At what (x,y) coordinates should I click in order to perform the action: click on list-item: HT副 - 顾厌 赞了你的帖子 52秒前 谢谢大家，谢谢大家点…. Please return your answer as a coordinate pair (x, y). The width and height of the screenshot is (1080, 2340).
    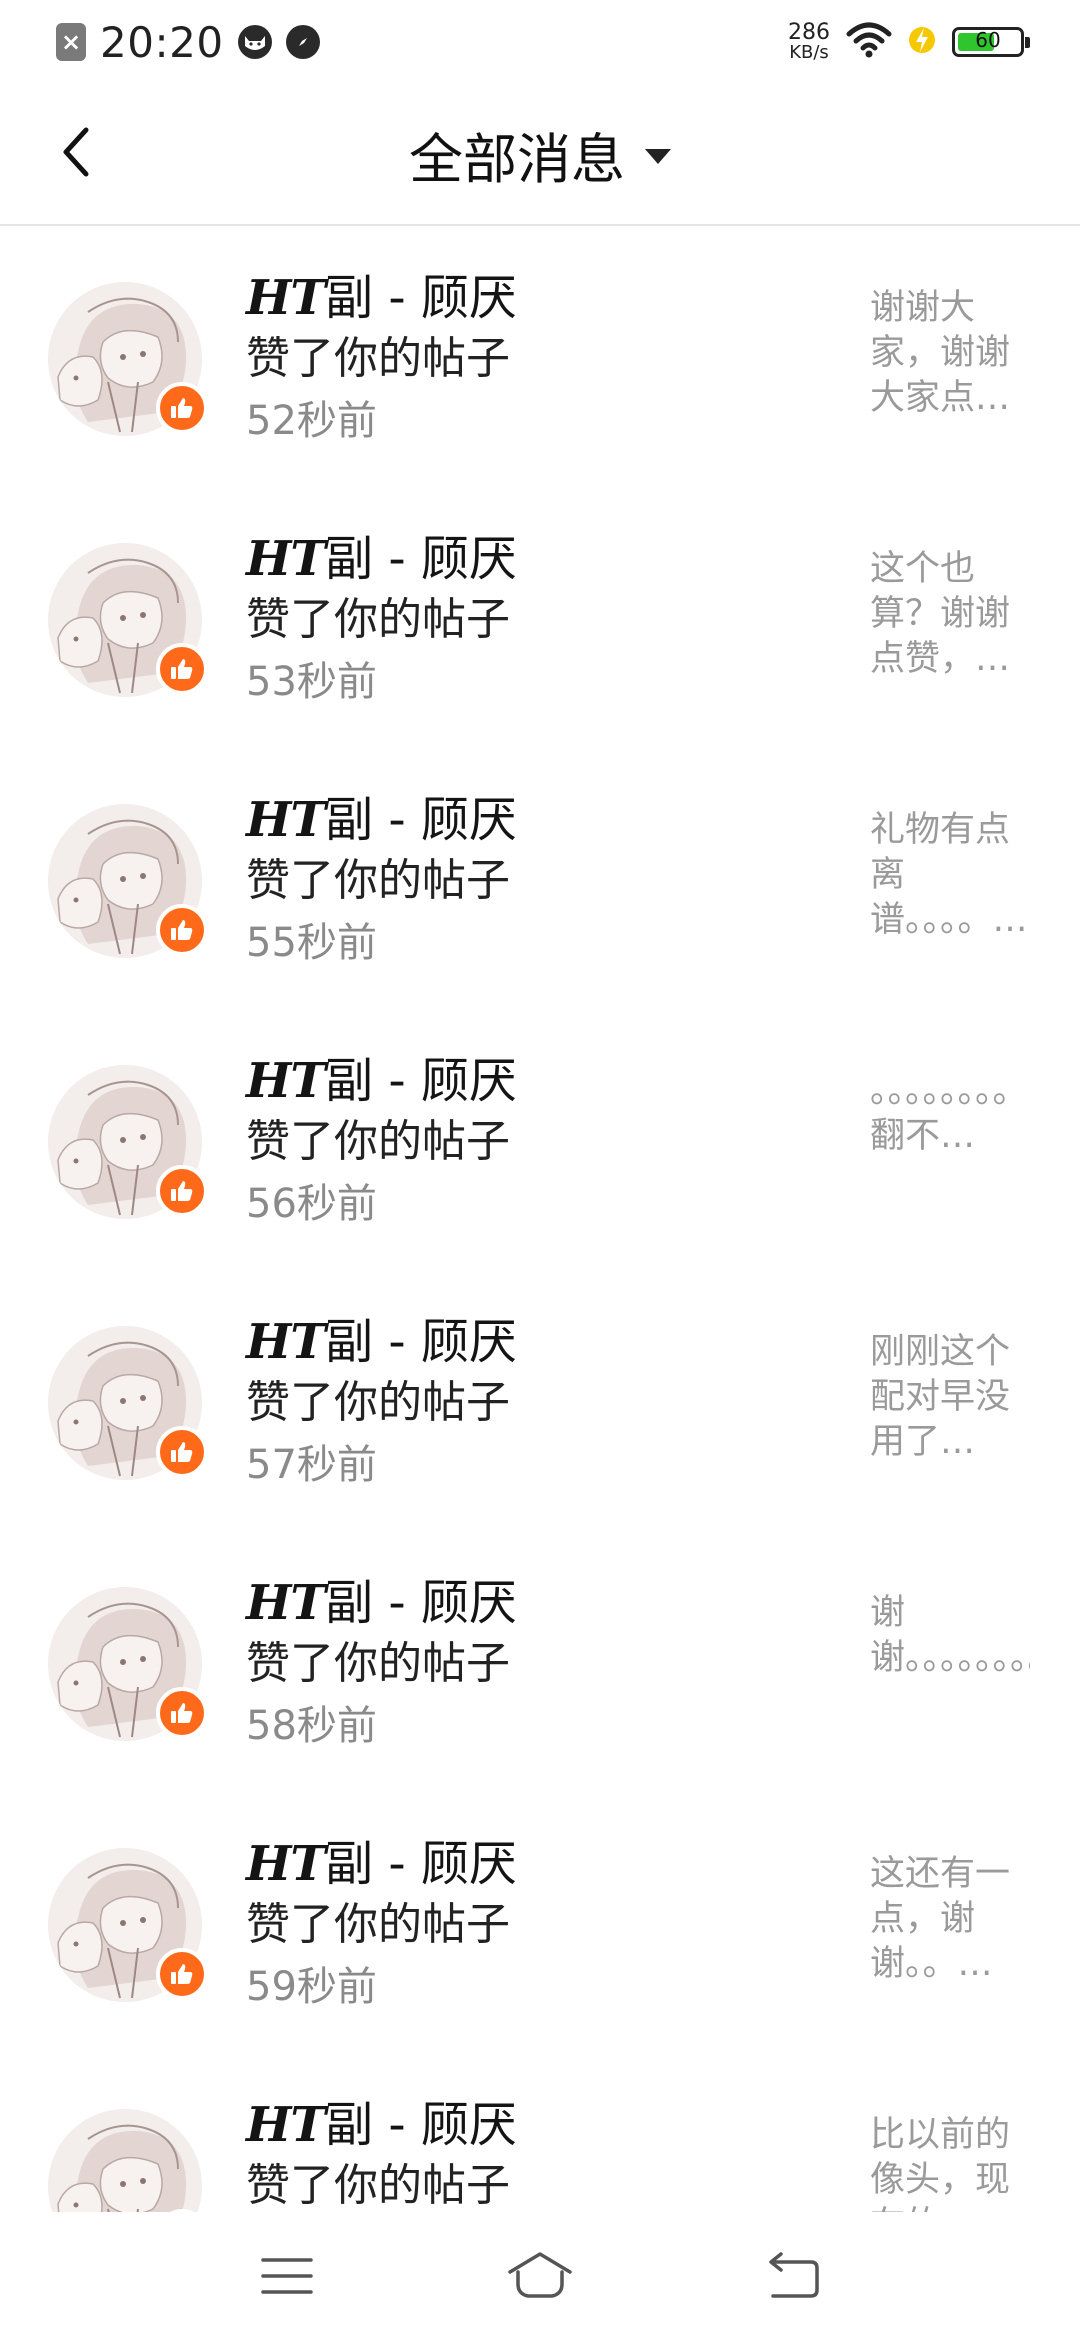
    Looking at the image, I should click on (540, 358).